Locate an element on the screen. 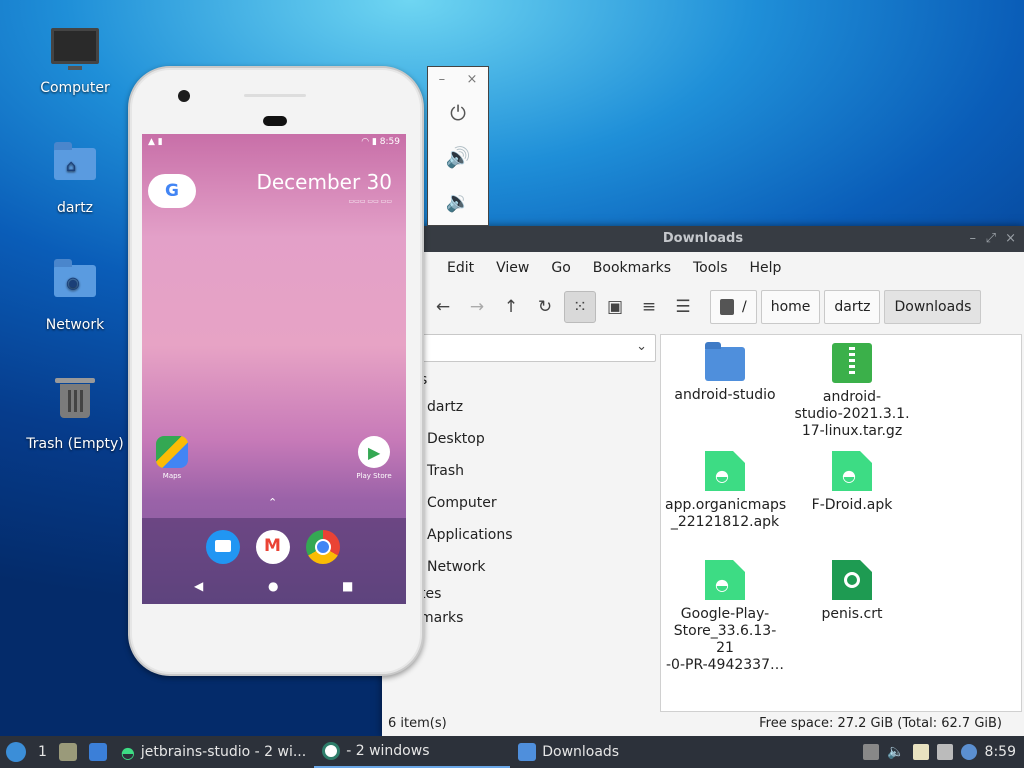 This screenshot has width=1024, height=768. breadcrumb-dartz: dartz is located at coordinates (852, 307).